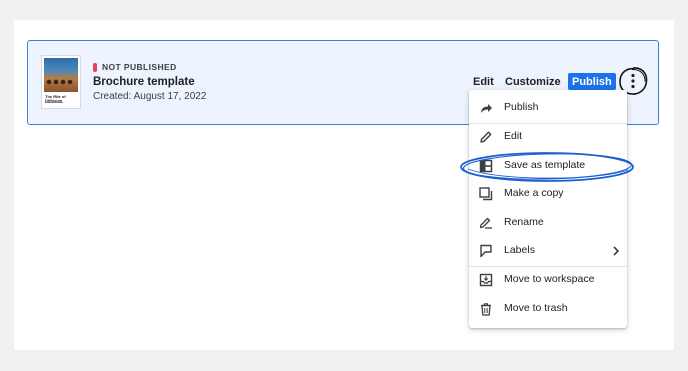 The height and width of the screenshot is (371, 688). I want to click on menu-item-label: Move to workspace, so click(549, 279).